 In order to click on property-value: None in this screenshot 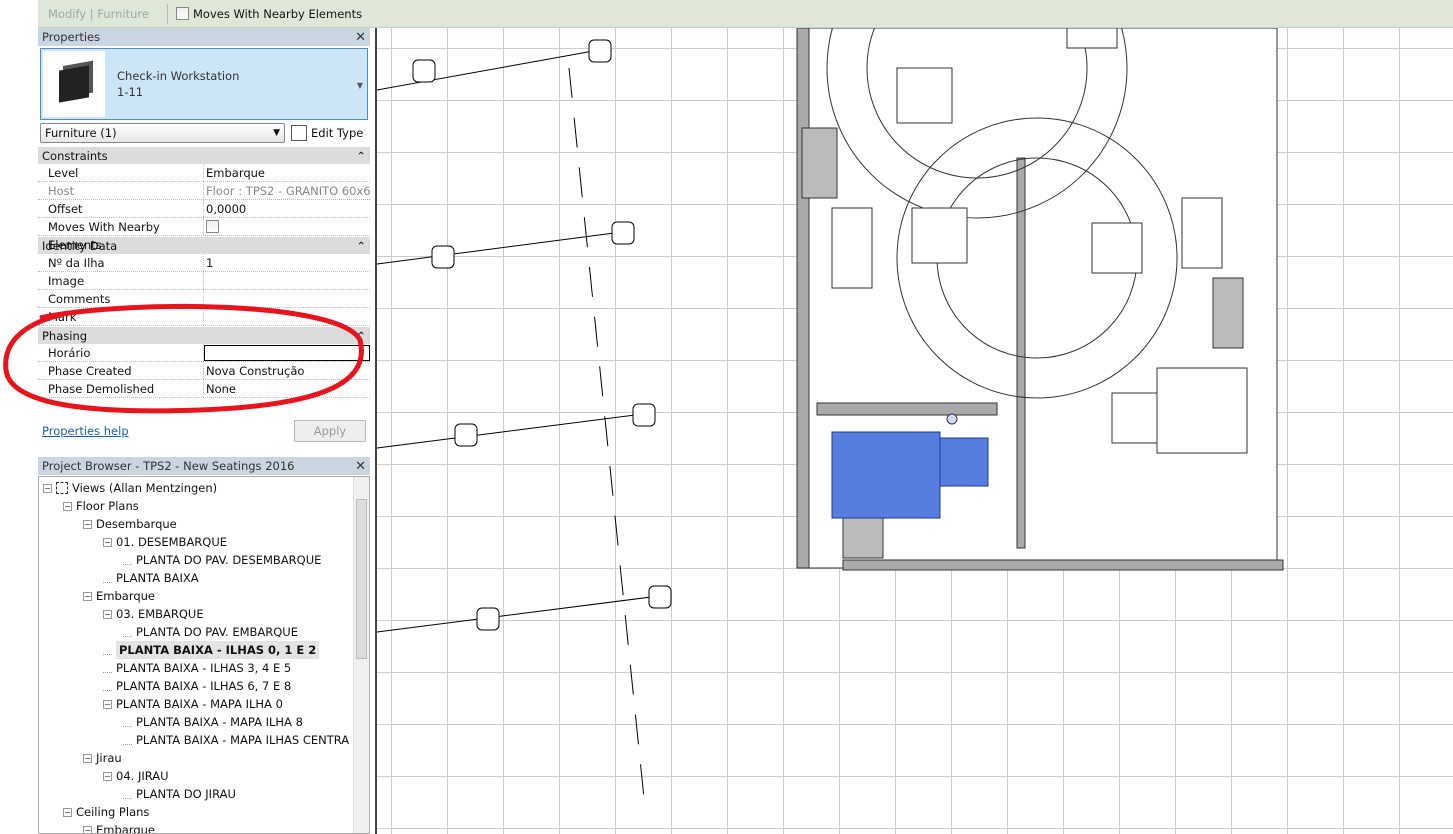, I will do `click(287, 388)`.